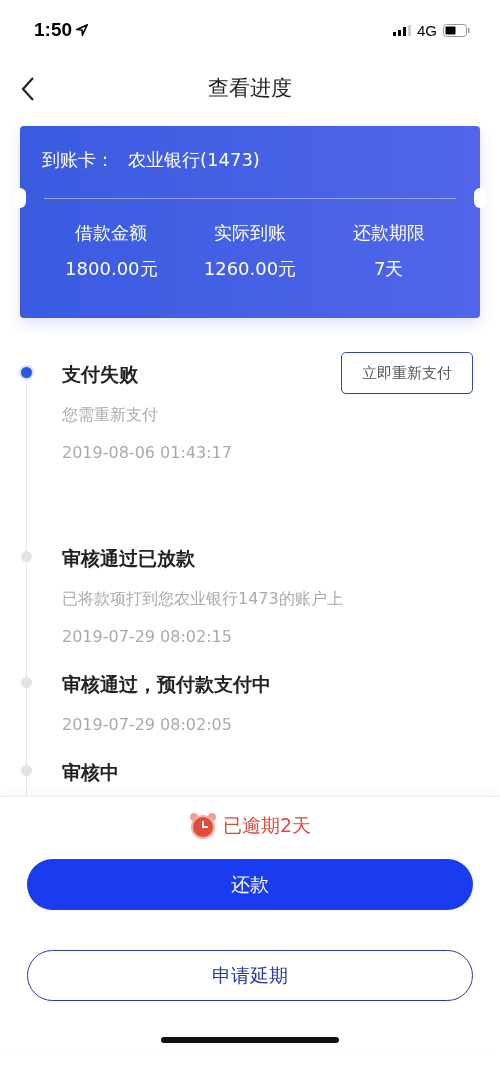 The image size is (500, 1082). What do you see at coordinates (128, 558) in the screenshot?
I see `step-title: 审核通过已放款` at bounding box center [128, 558].